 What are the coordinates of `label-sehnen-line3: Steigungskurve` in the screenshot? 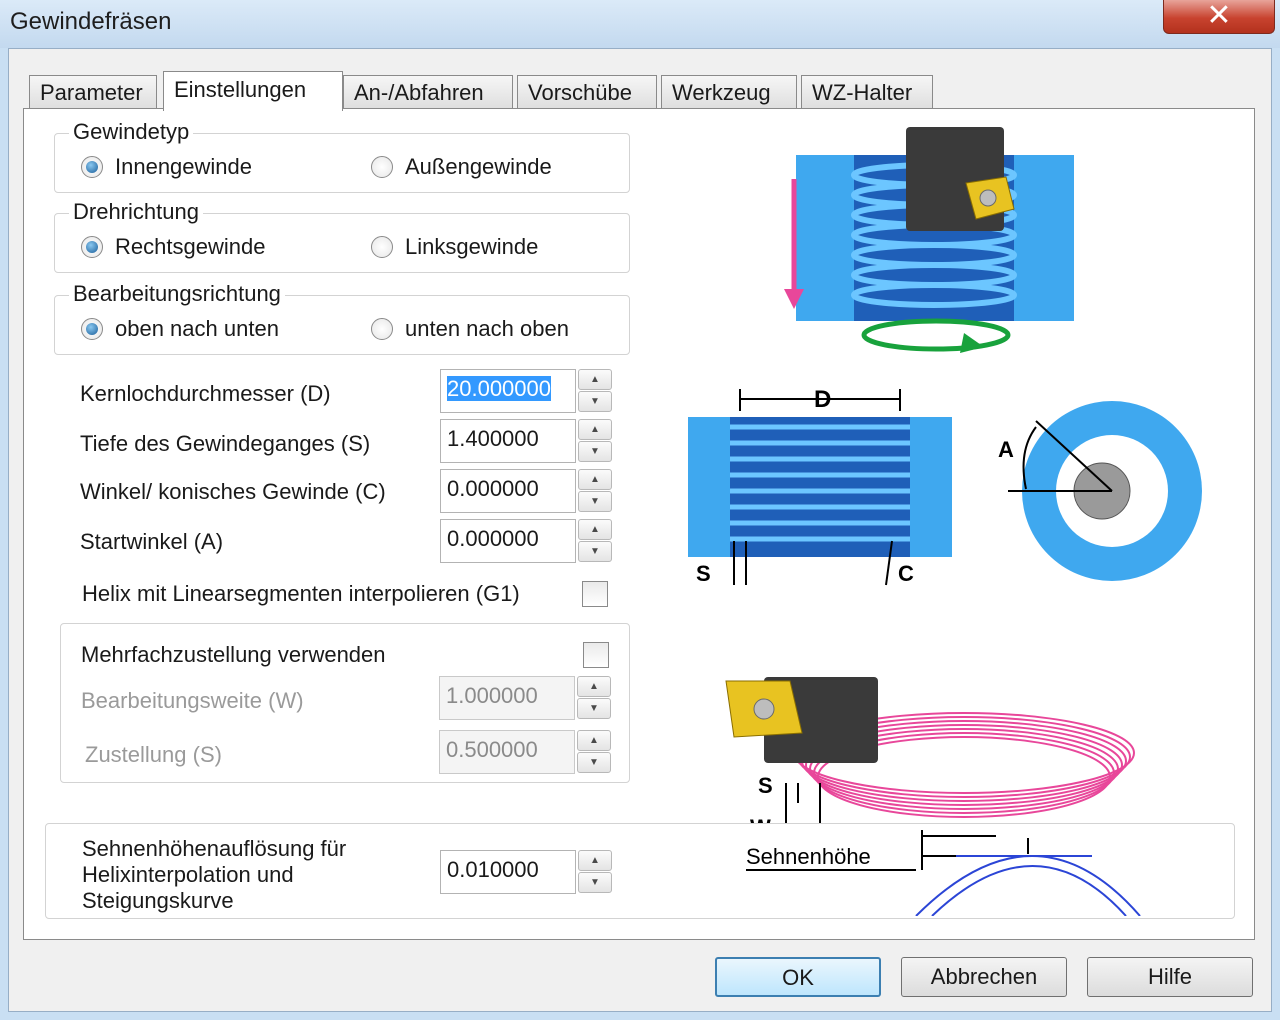 It's located at (158, 900).